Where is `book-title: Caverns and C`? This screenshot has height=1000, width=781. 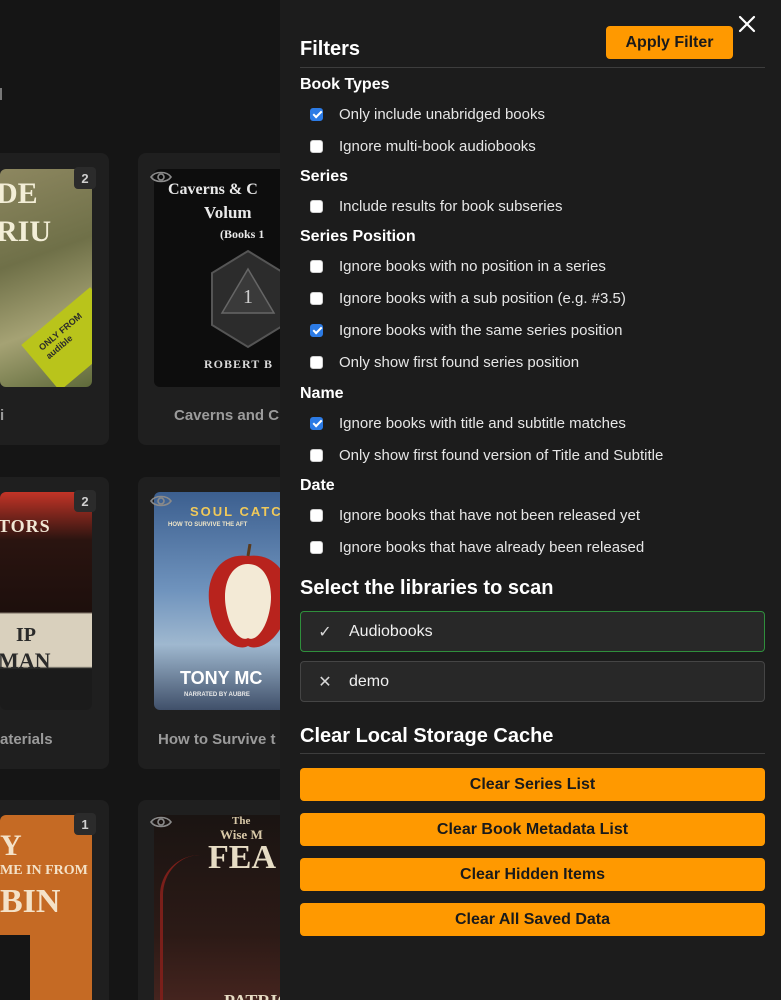
book-title: Caverns and C is located at coordinates (227, 415).